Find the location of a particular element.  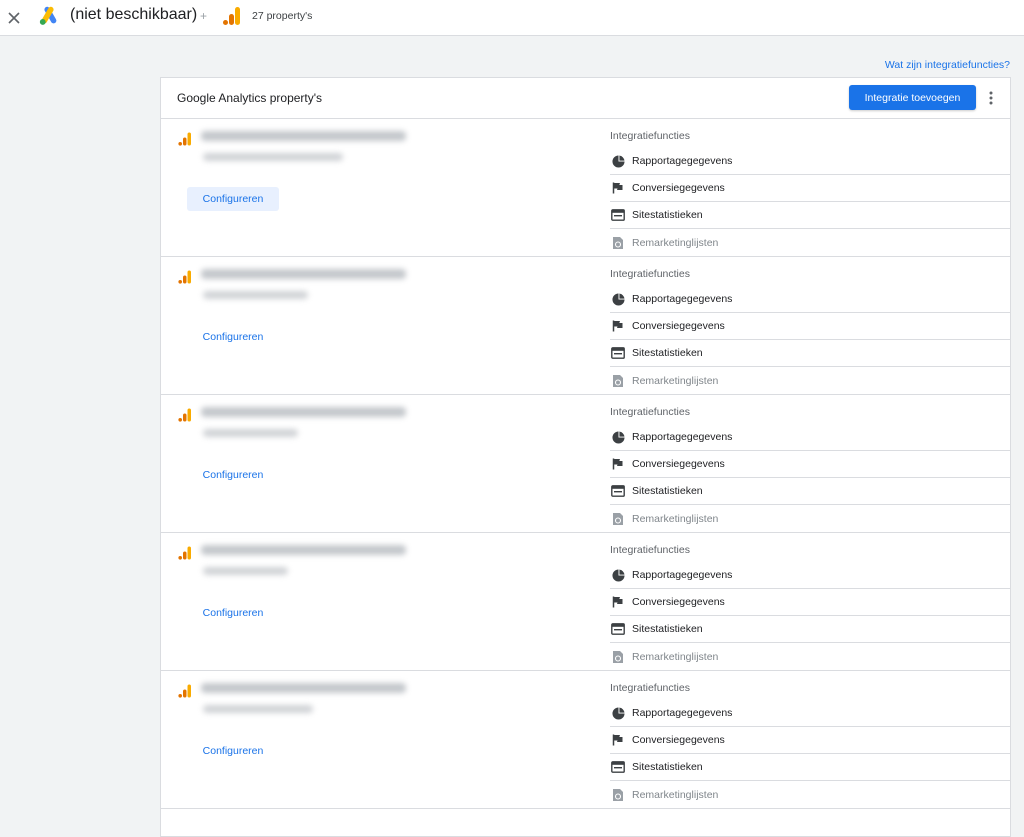

more-options-button is located at coordinates (991, 98).